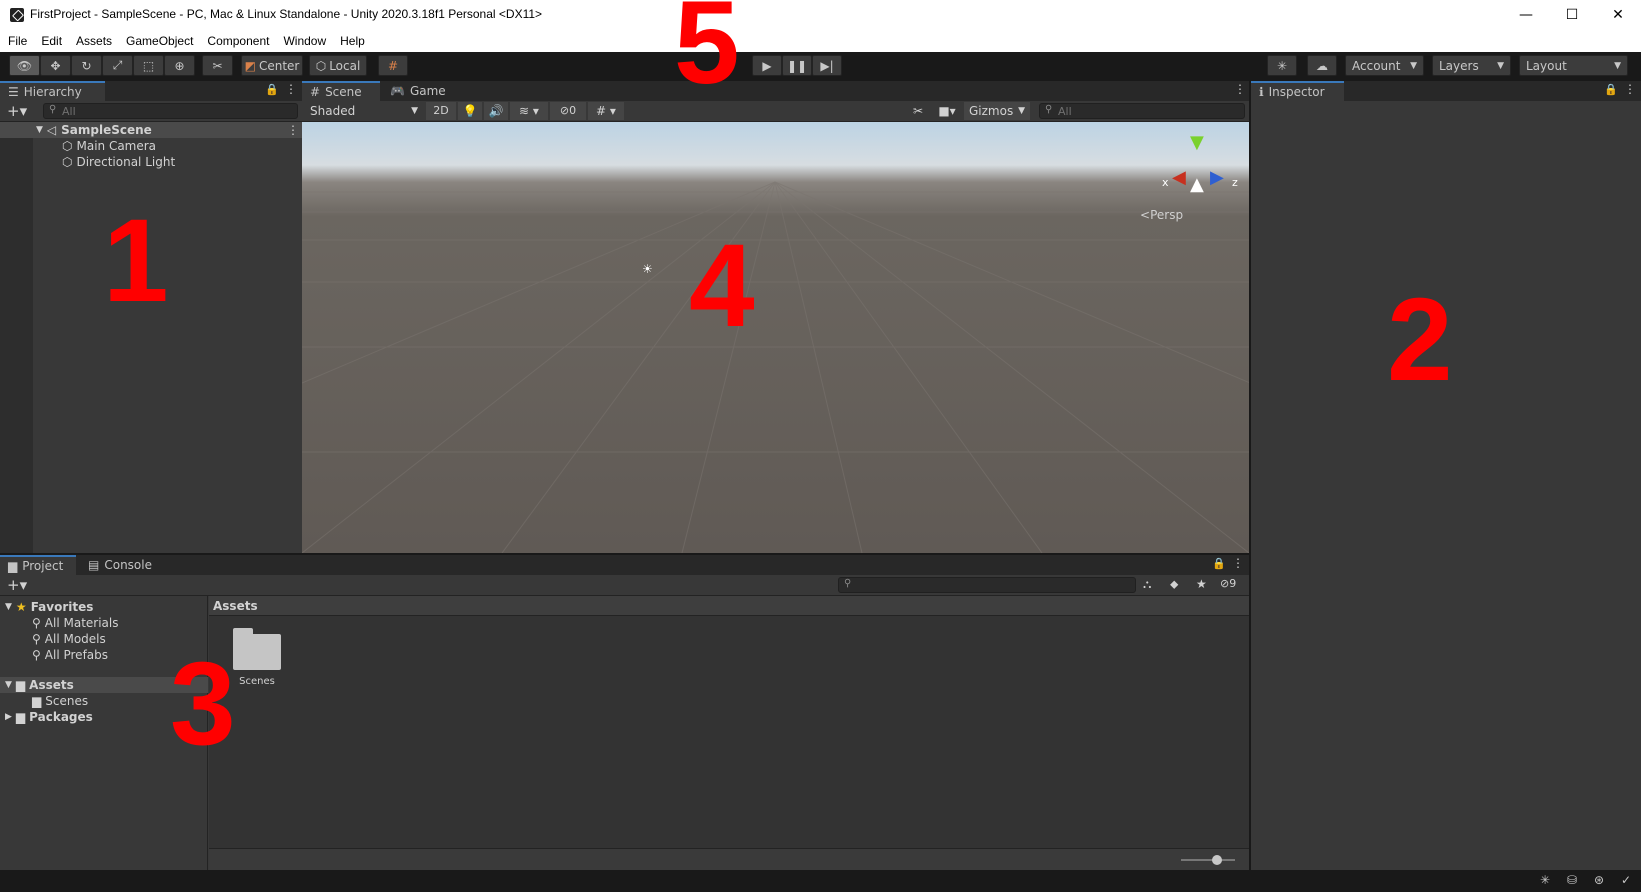 Image resolution: width=1641 pixels, height=892 pixels. I want to click on collab-button: ✳, so click(1282, 65).